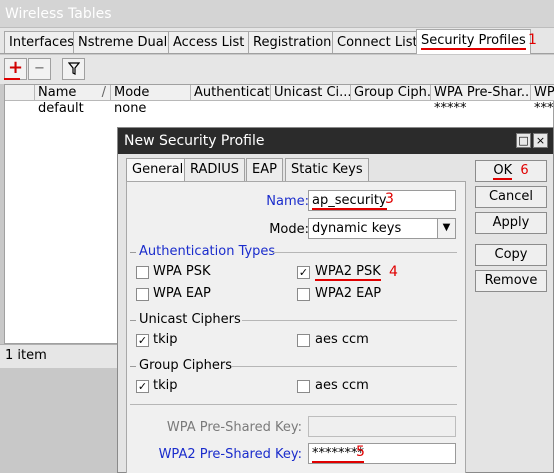 Image resolution: width=554 pixels, height=473 pixels. Describe the element at coordinates (532, 40) in the screenshot. I see `annotation-1: 1` at that location.